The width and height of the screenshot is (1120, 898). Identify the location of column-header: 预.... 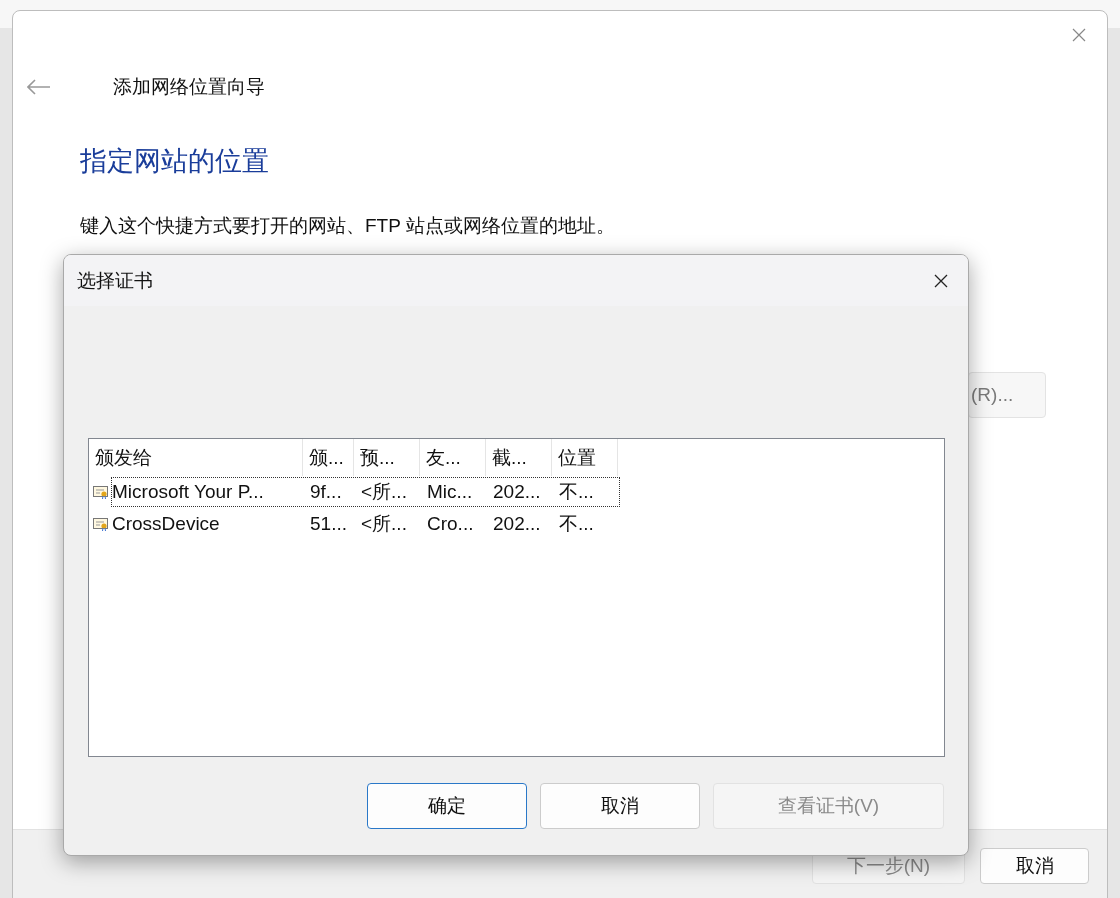
(387, 457).